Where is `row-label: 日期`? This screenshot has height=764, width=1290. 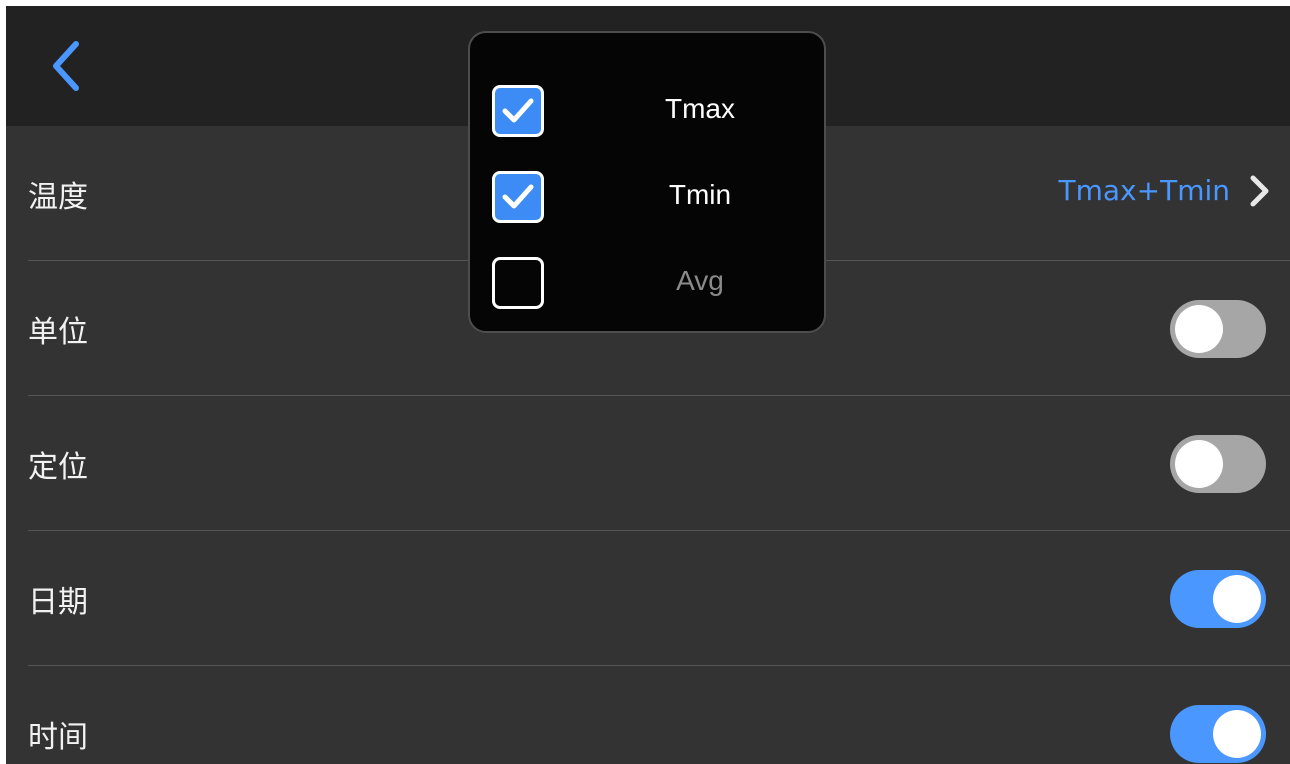 row-label: 日期 is located at coordinates (58, 602).